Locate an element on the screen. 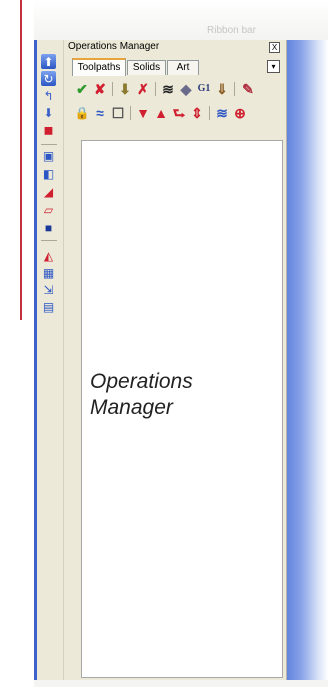  toggle-display-icon: ≈ is located at coordinates (100, 113).